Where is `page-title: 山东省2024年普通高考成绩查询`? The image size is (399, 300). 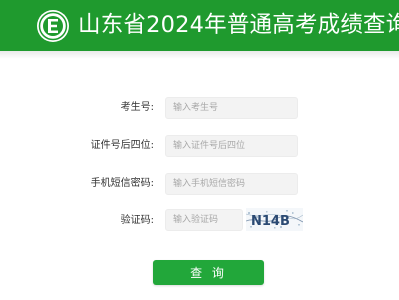 page-title: 山东省2024年普通高考成绩查询 is located at coordinates (238, 25).